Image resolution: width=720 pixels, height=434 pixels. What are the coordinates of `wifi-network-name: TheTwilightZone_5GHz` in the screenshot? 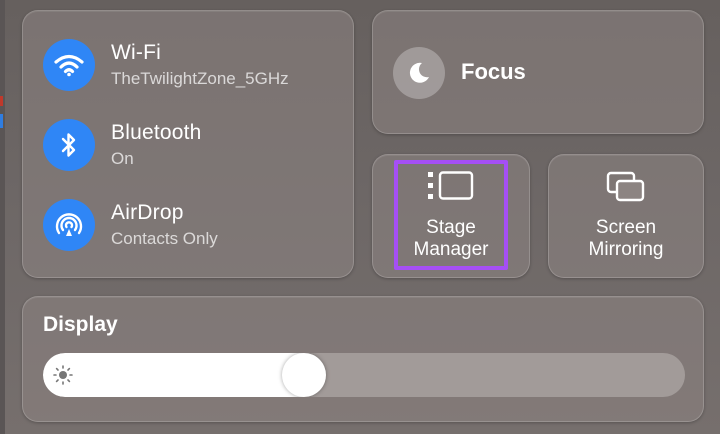 It's located at (200, 78).